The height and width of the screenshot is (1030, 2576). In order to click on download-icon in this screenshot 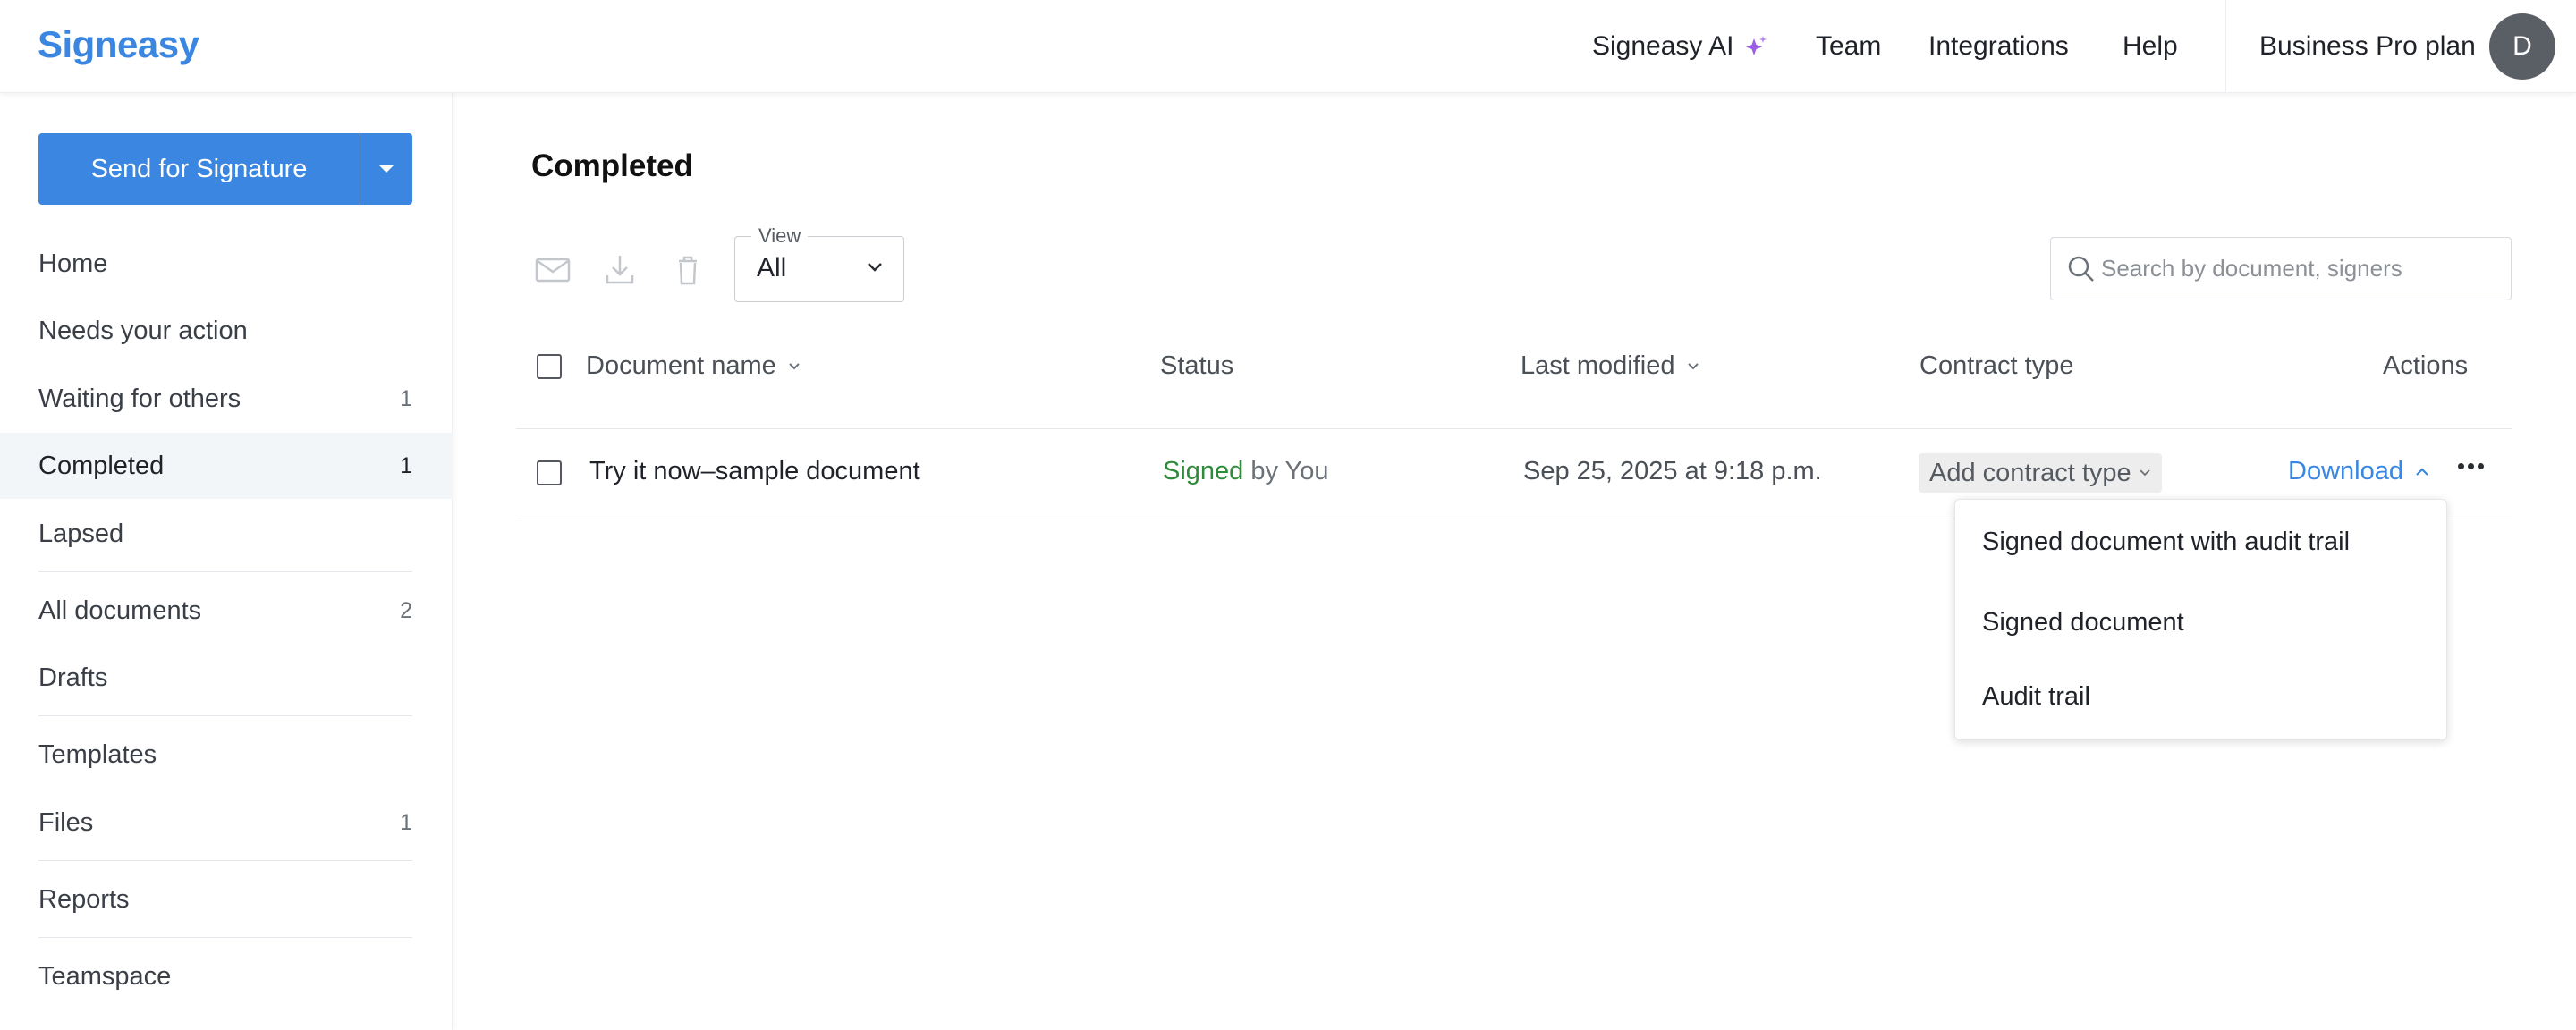, I will do `click(620, 270)`.